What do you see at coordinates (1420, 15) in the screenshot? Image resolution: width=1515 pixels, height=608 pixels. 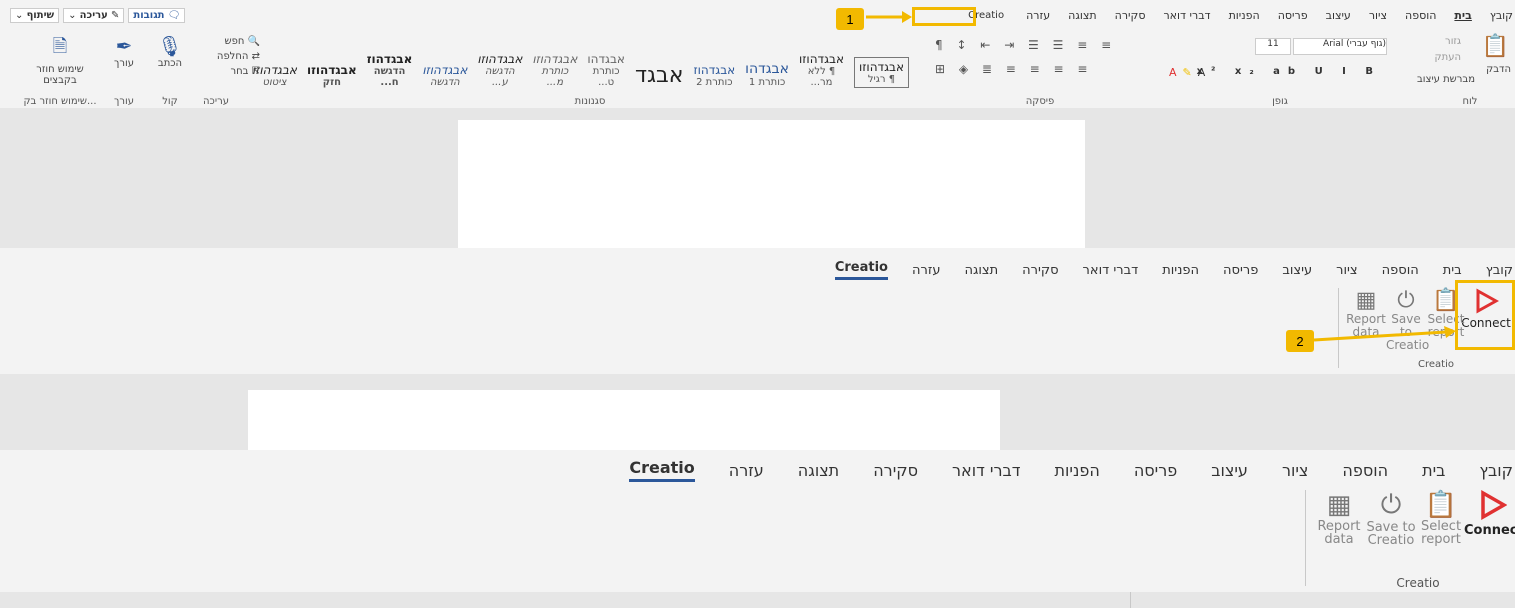 I see `tab-insert: הוספה` at bounding box center [1420, 15].